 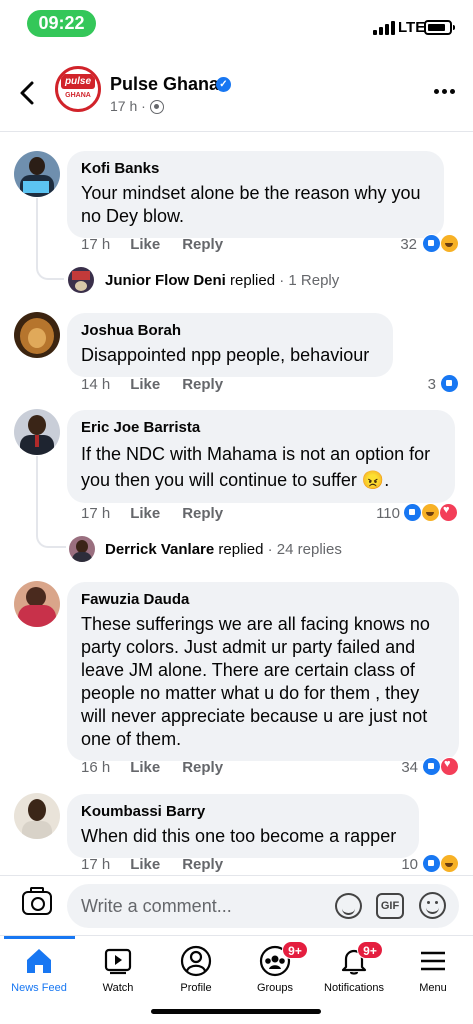 I want to click on groups-badge: 9+, so click(x=295, y=950).